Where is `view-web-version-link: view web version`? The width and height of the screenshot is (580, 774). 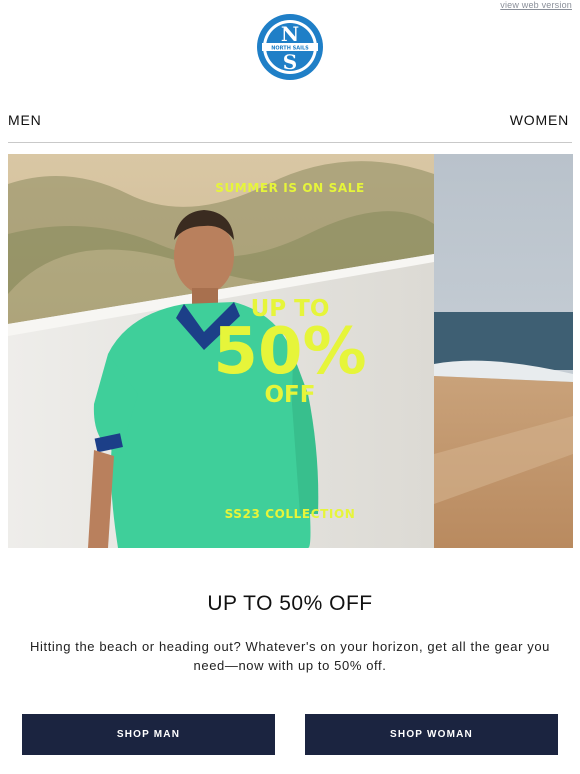
view-web-version-link: view web version is located at coordinates (536, 5).